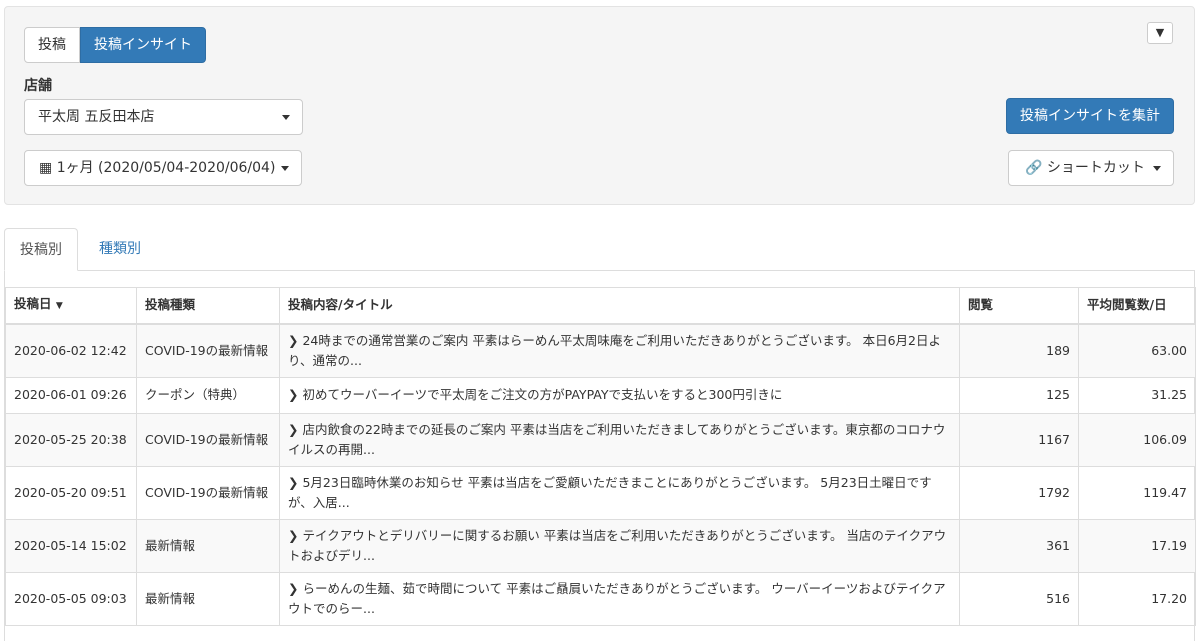 This screenshot has height=641, width=1200. Describe the element at coordinates (1036, 168) in the screenshot. I see `link-icon: 🔗` at that location.